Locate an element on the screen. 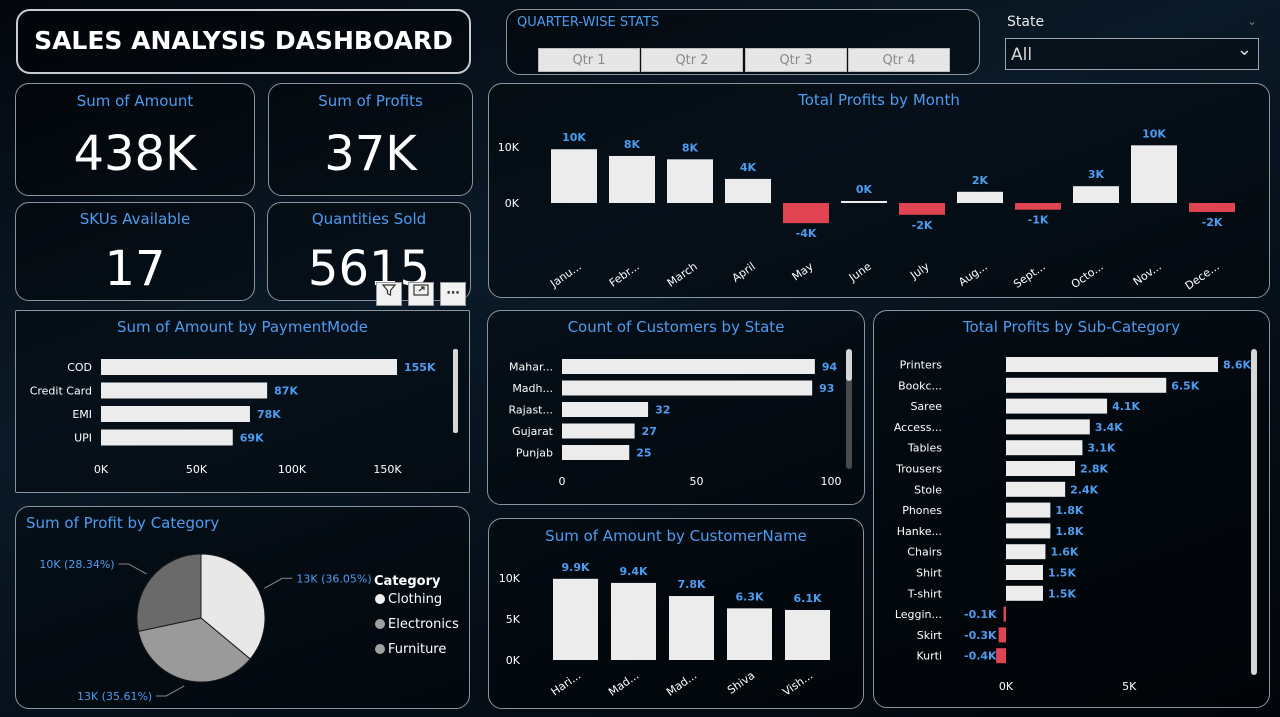 Image resolution: width=1280 pixels, height=717 pixels. data-label: 1.5K is located at coordinates (1062, 573).